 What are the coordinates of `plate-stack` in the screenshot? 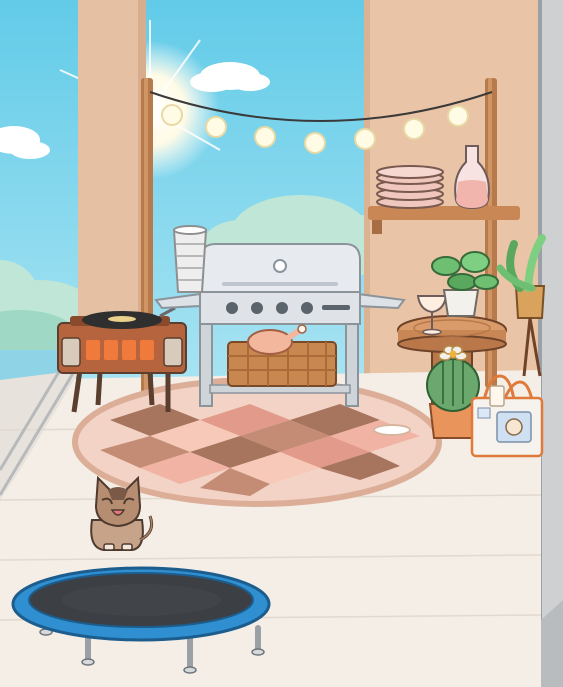 It's located at (410, 187).